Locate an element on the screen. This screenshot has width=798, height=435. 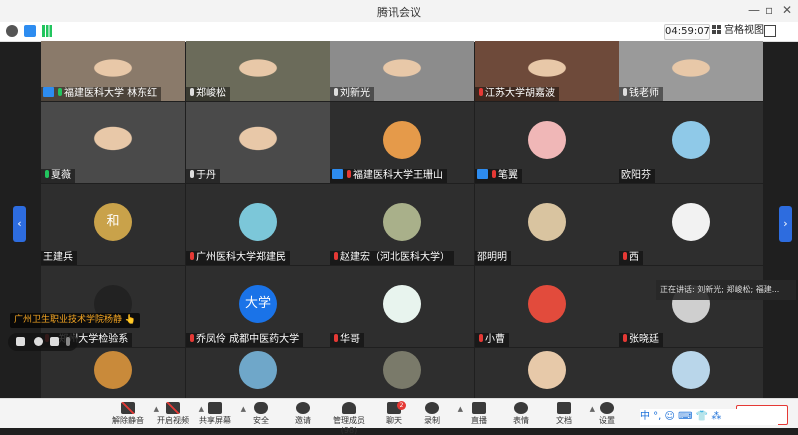
participant-tile: 福建医科大学王珊山 is located at coordinates (402, 142).